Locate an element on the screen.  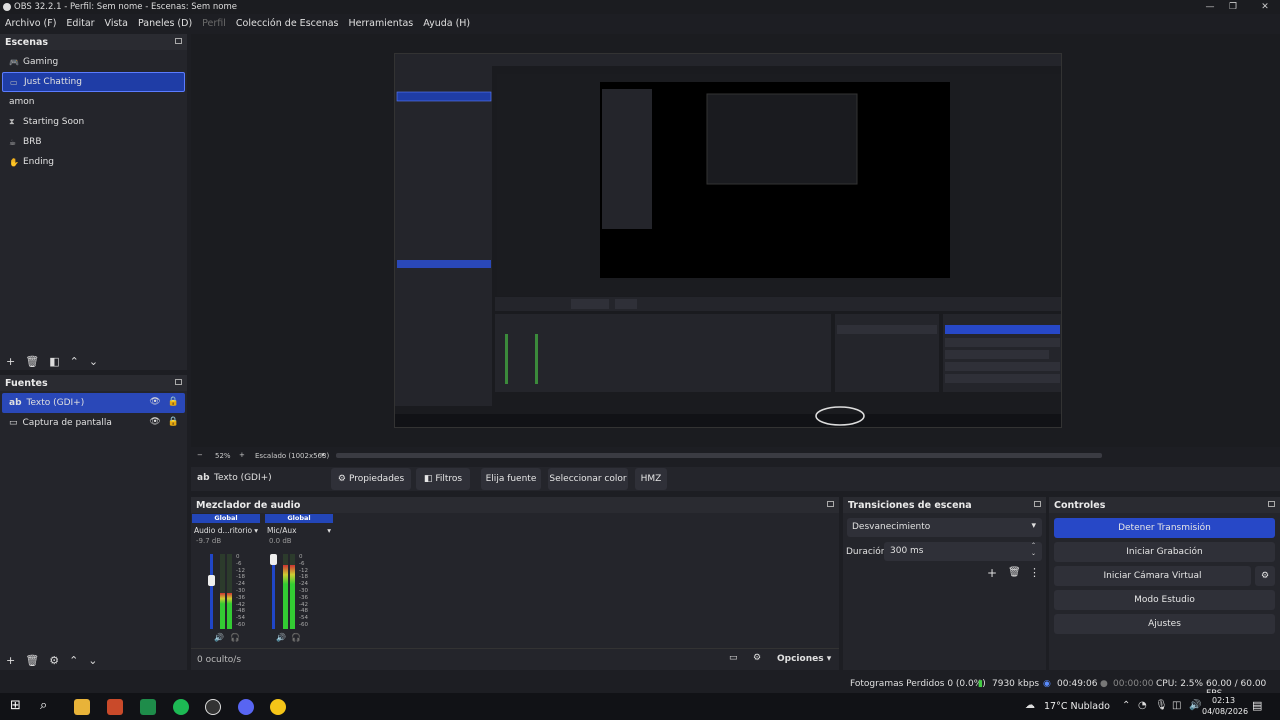
spin-down-icon: ⌄ is located at coordinates (1033, 553).